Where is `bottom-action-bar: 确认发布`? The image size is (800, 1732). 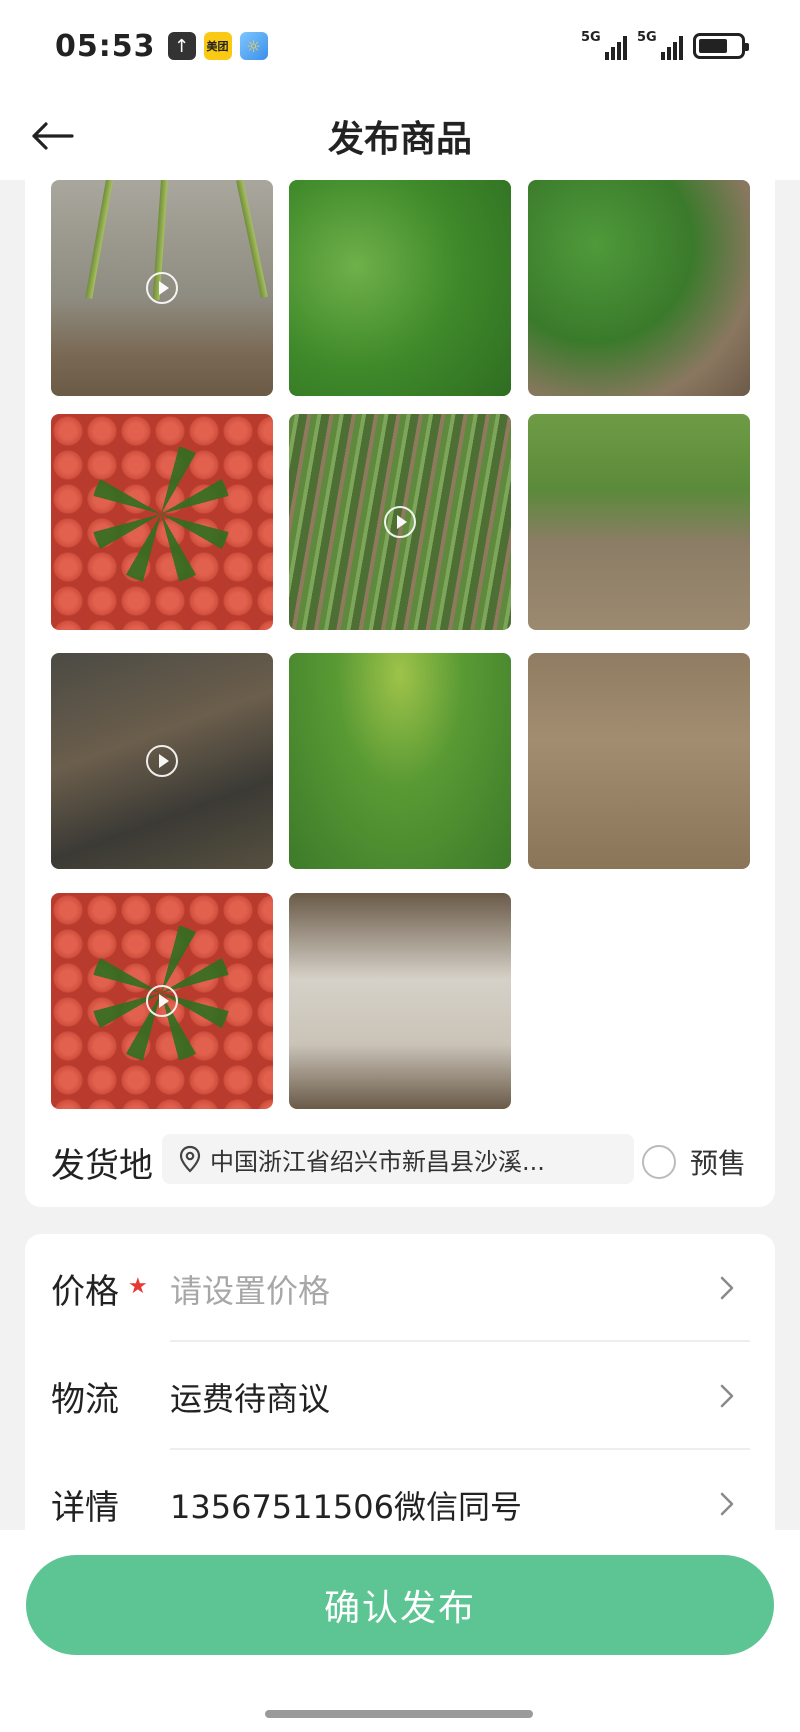
bottom-action-bar: 确认发布 is located at coordinates (400, 1631).